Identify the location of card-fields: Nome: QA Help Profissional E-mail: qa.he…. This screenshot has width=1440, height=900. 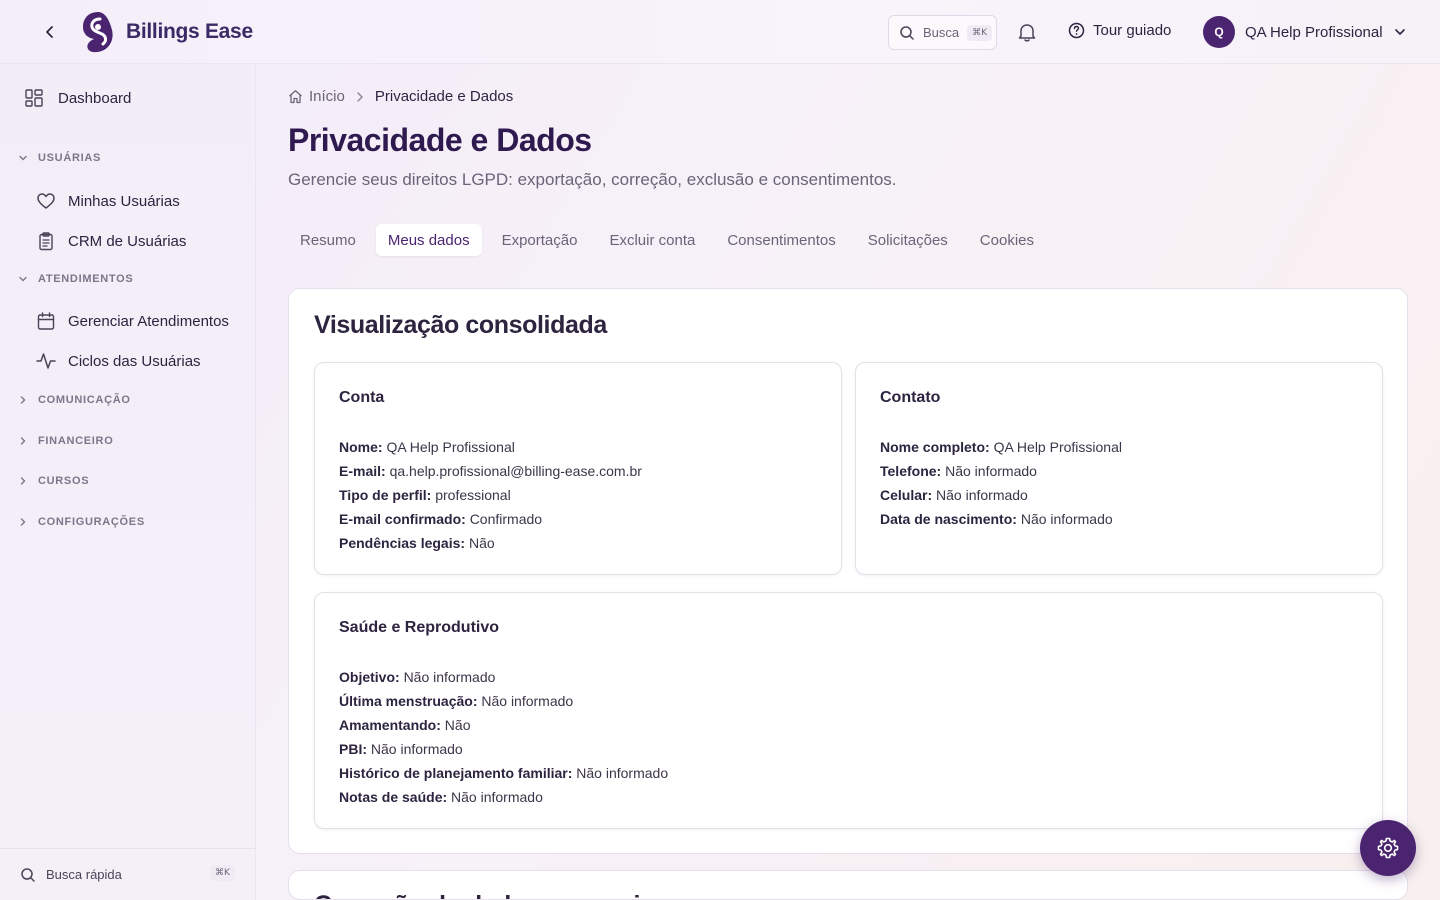
(490, 495).